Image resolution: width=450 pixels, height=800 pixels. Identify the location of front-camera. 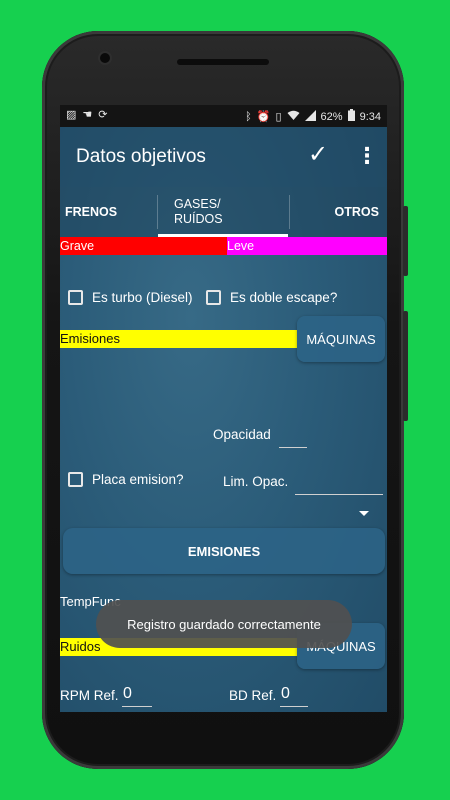
(105, 58).